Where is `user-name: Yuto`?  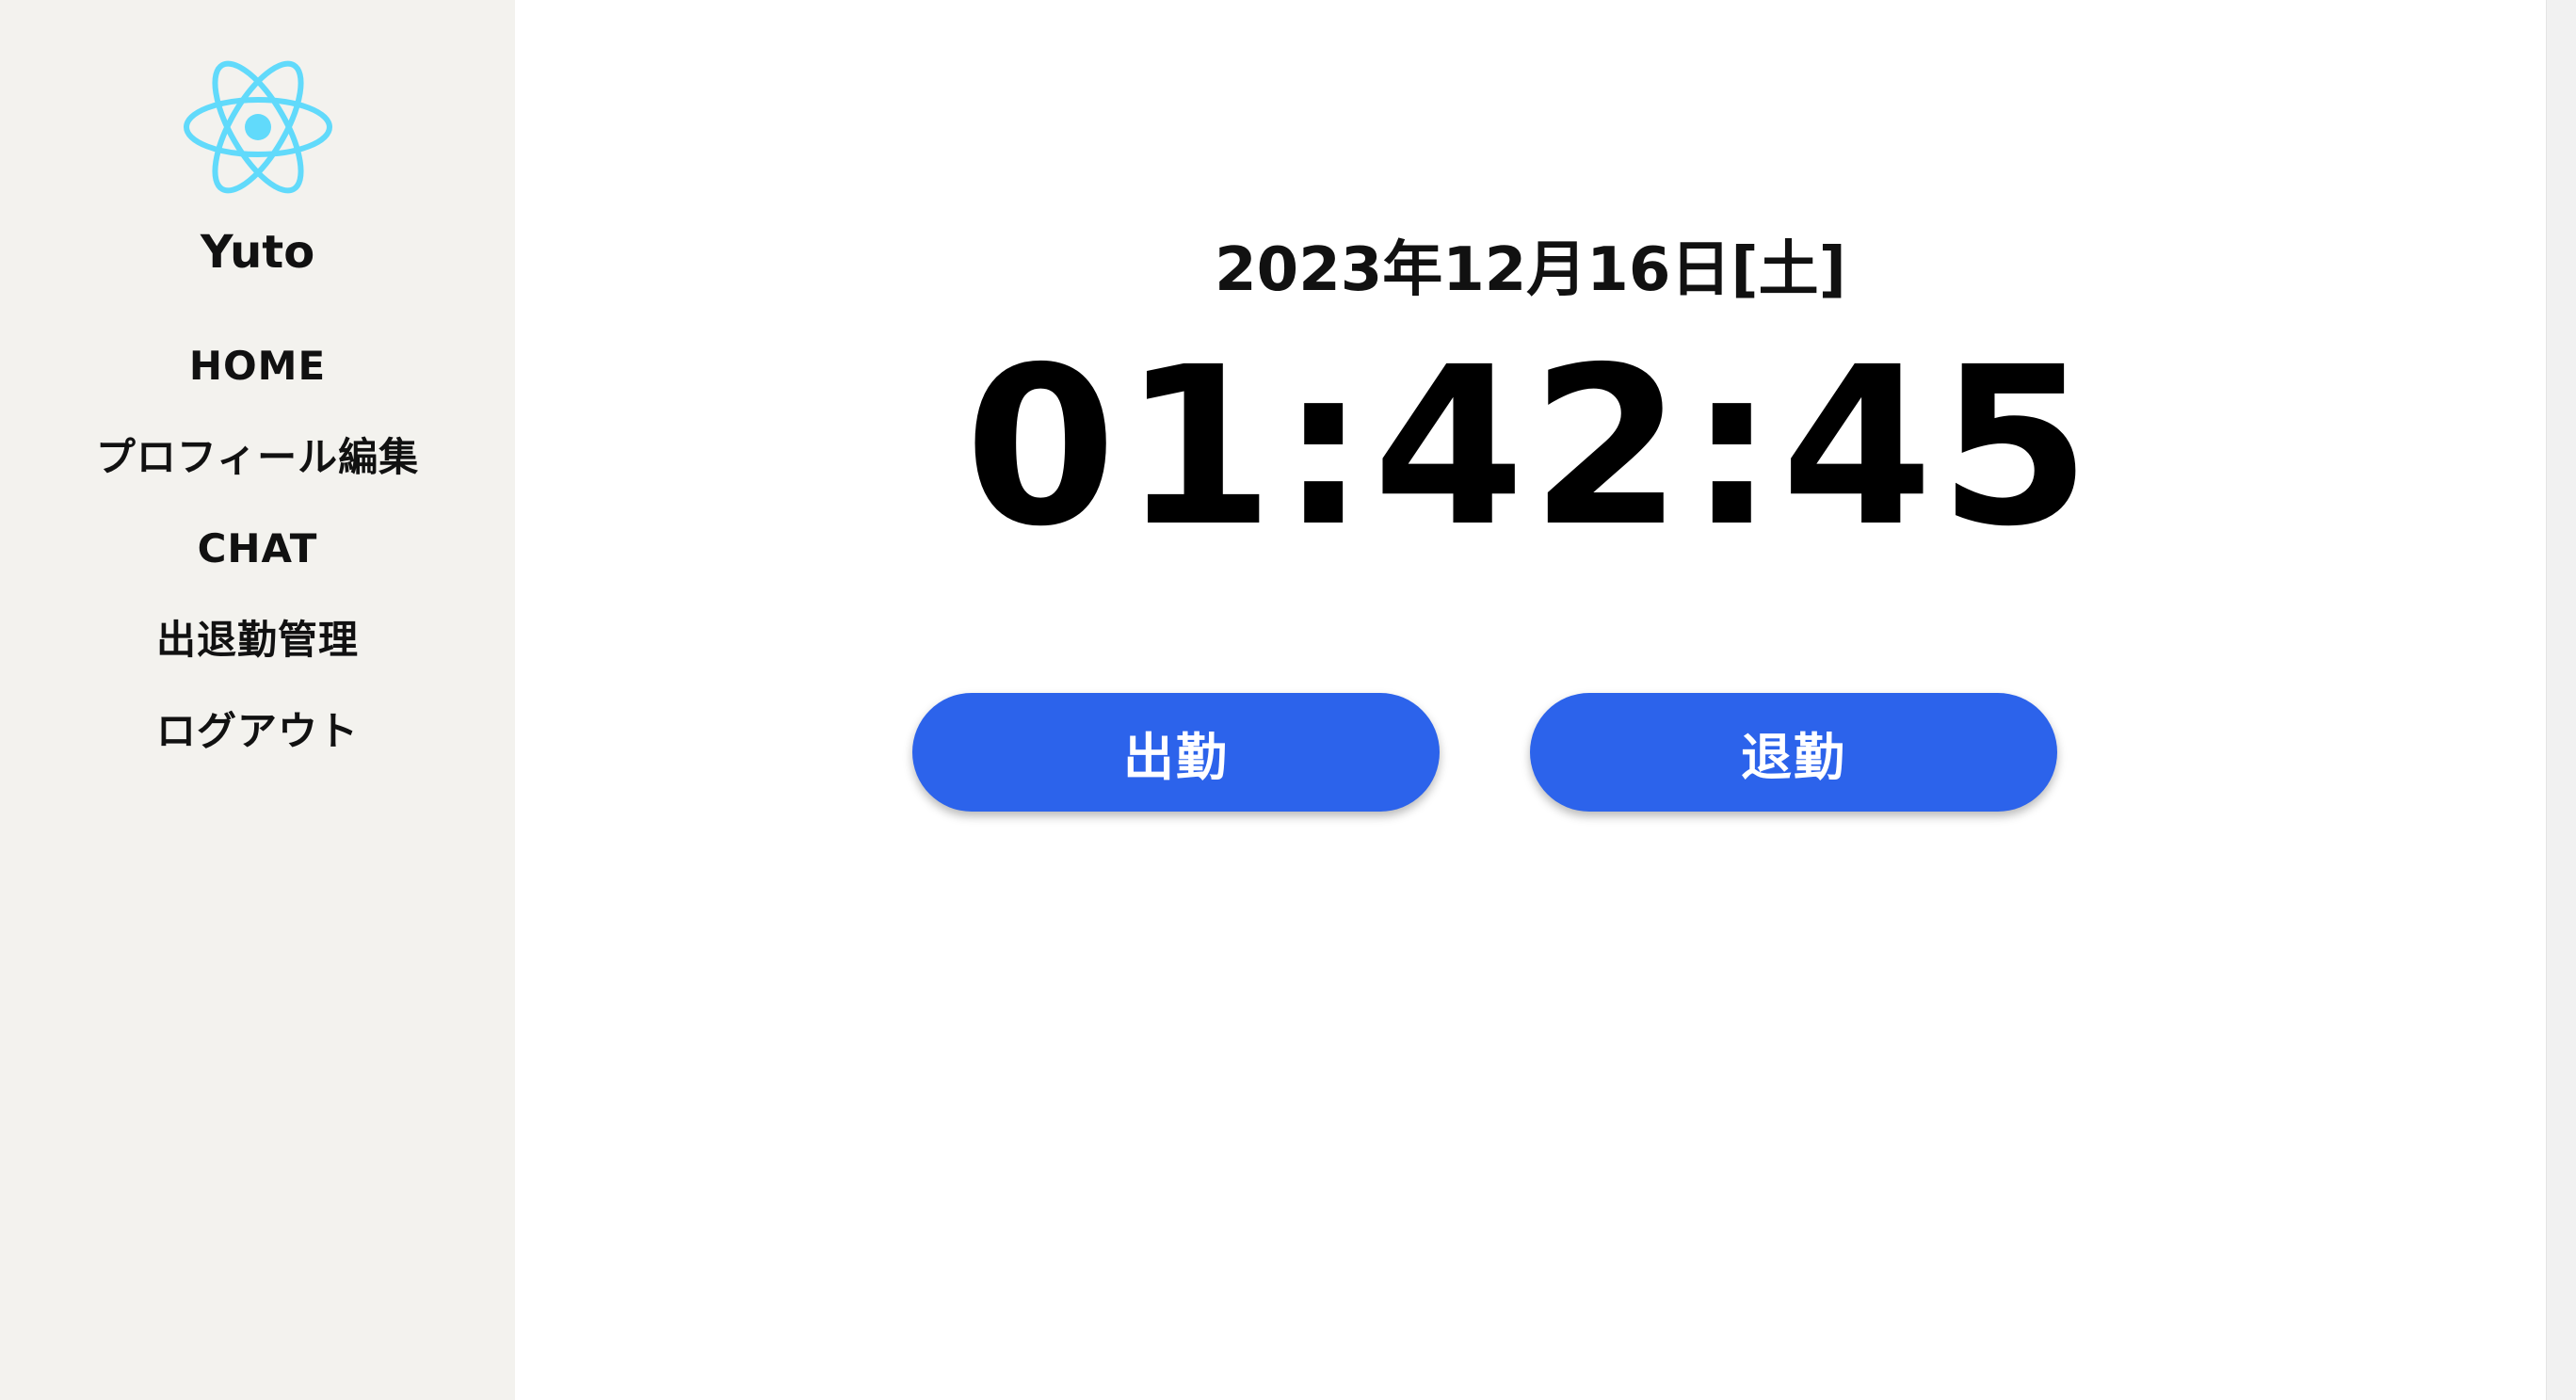
user-name: Yuto is located at coordinates (257, 252).